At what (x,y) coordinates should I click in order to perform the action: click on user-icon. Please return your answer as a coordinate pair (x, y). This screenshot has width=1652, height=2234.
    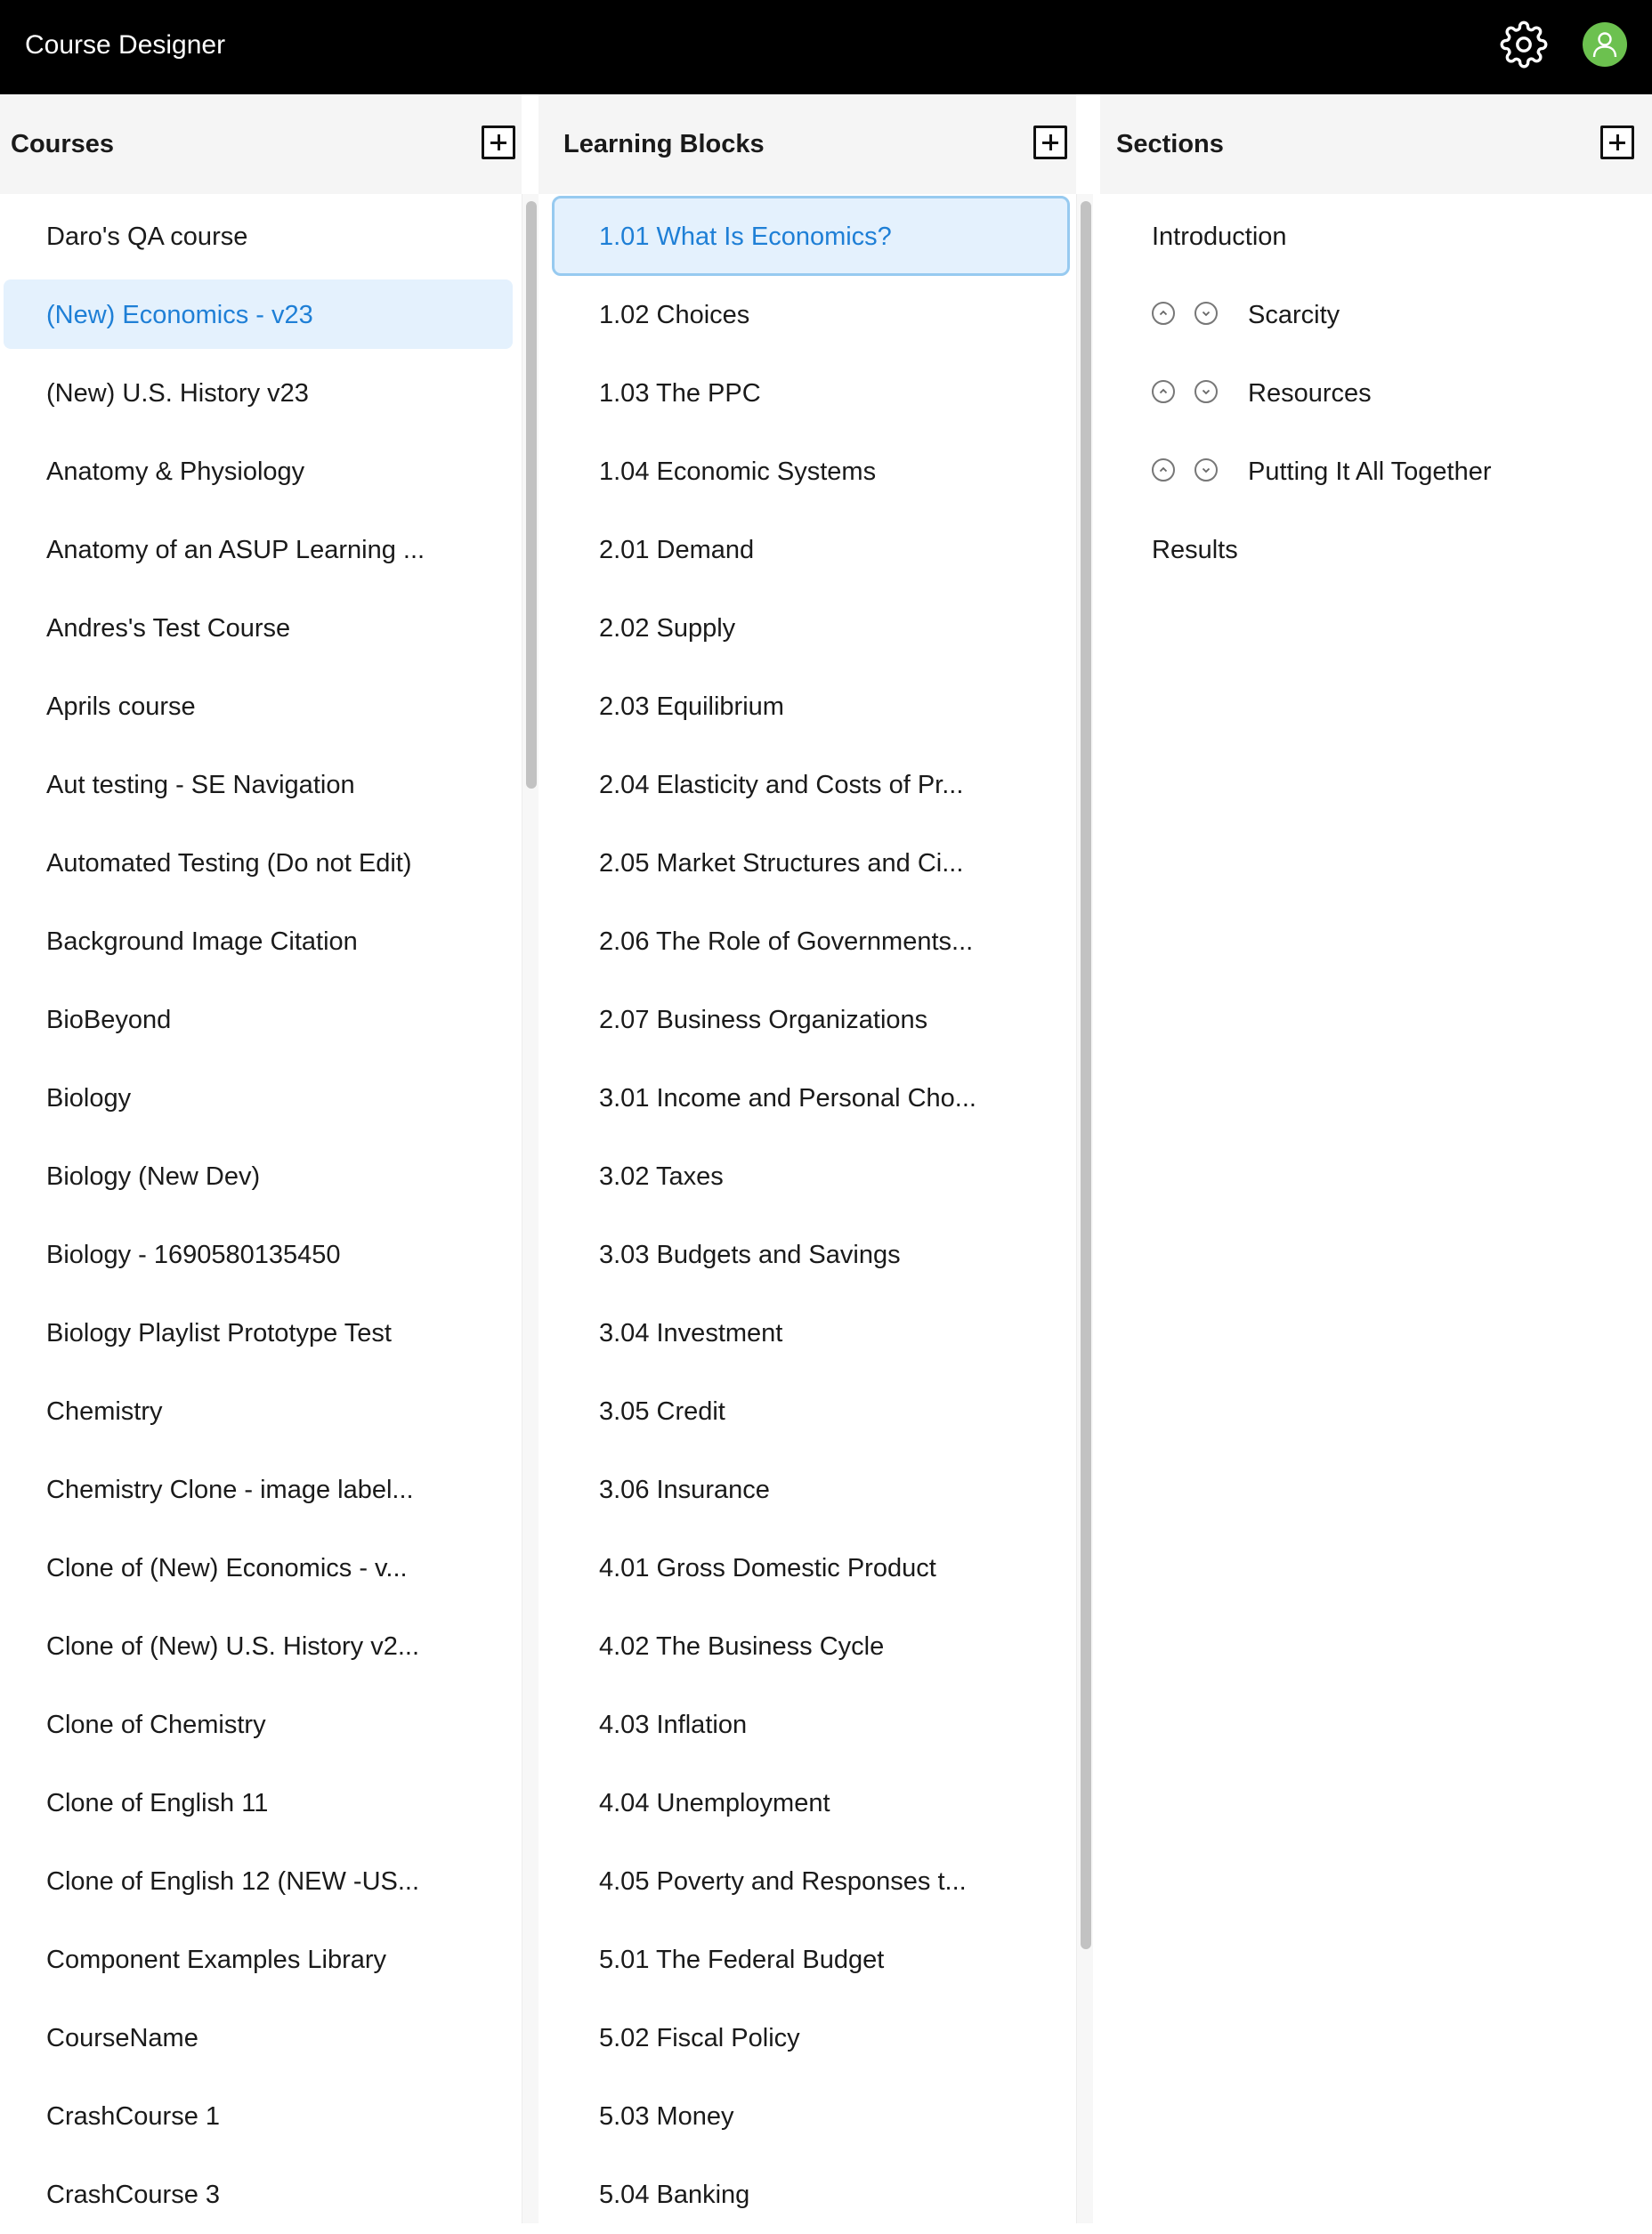
    Looking at the image, I should click on (1604, 45).